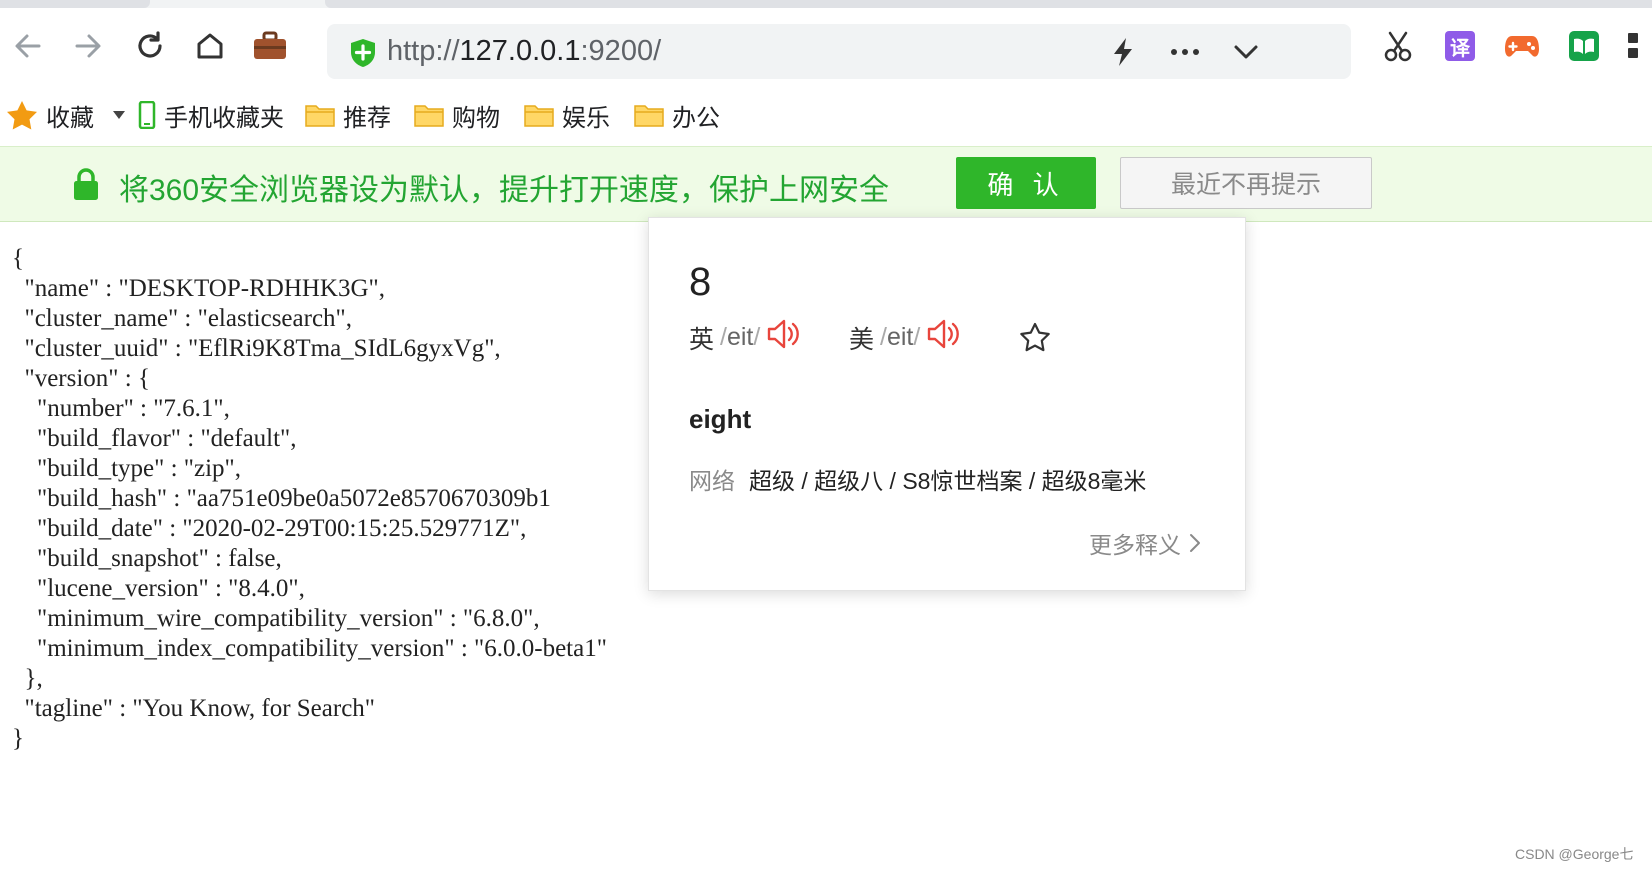 The width and height of the screenshot is (1652, 869). Describe the element at coordinates (862, 339) in the screenshot. I see `us-label: 美` at that location.